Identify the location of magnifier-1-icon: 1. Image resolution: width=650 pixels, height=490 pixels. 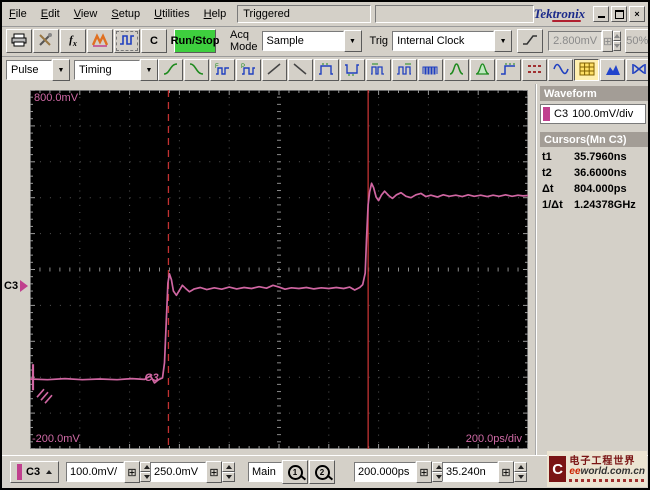
(295, 472).